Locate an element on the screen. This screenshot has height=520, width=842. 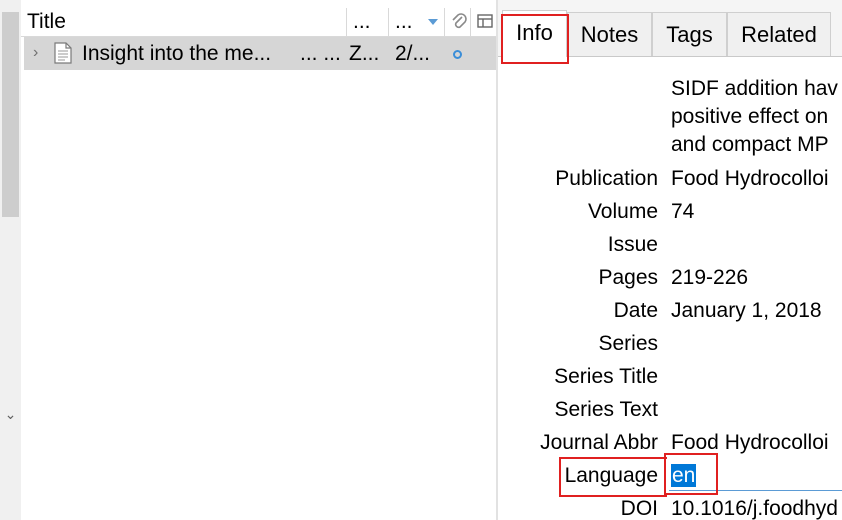
field-date: Date January 1, 2018 is located at coordinates (670, 310).